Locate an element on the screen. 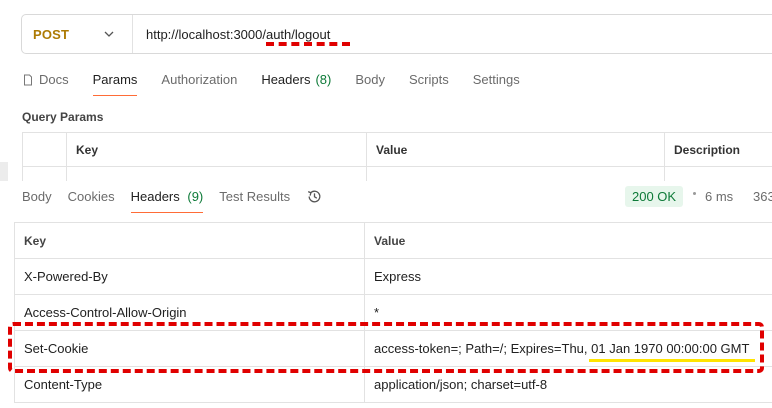 This screenshot has width=772, height=408. response-time: 6 ms is located at coordinates (719, 196).